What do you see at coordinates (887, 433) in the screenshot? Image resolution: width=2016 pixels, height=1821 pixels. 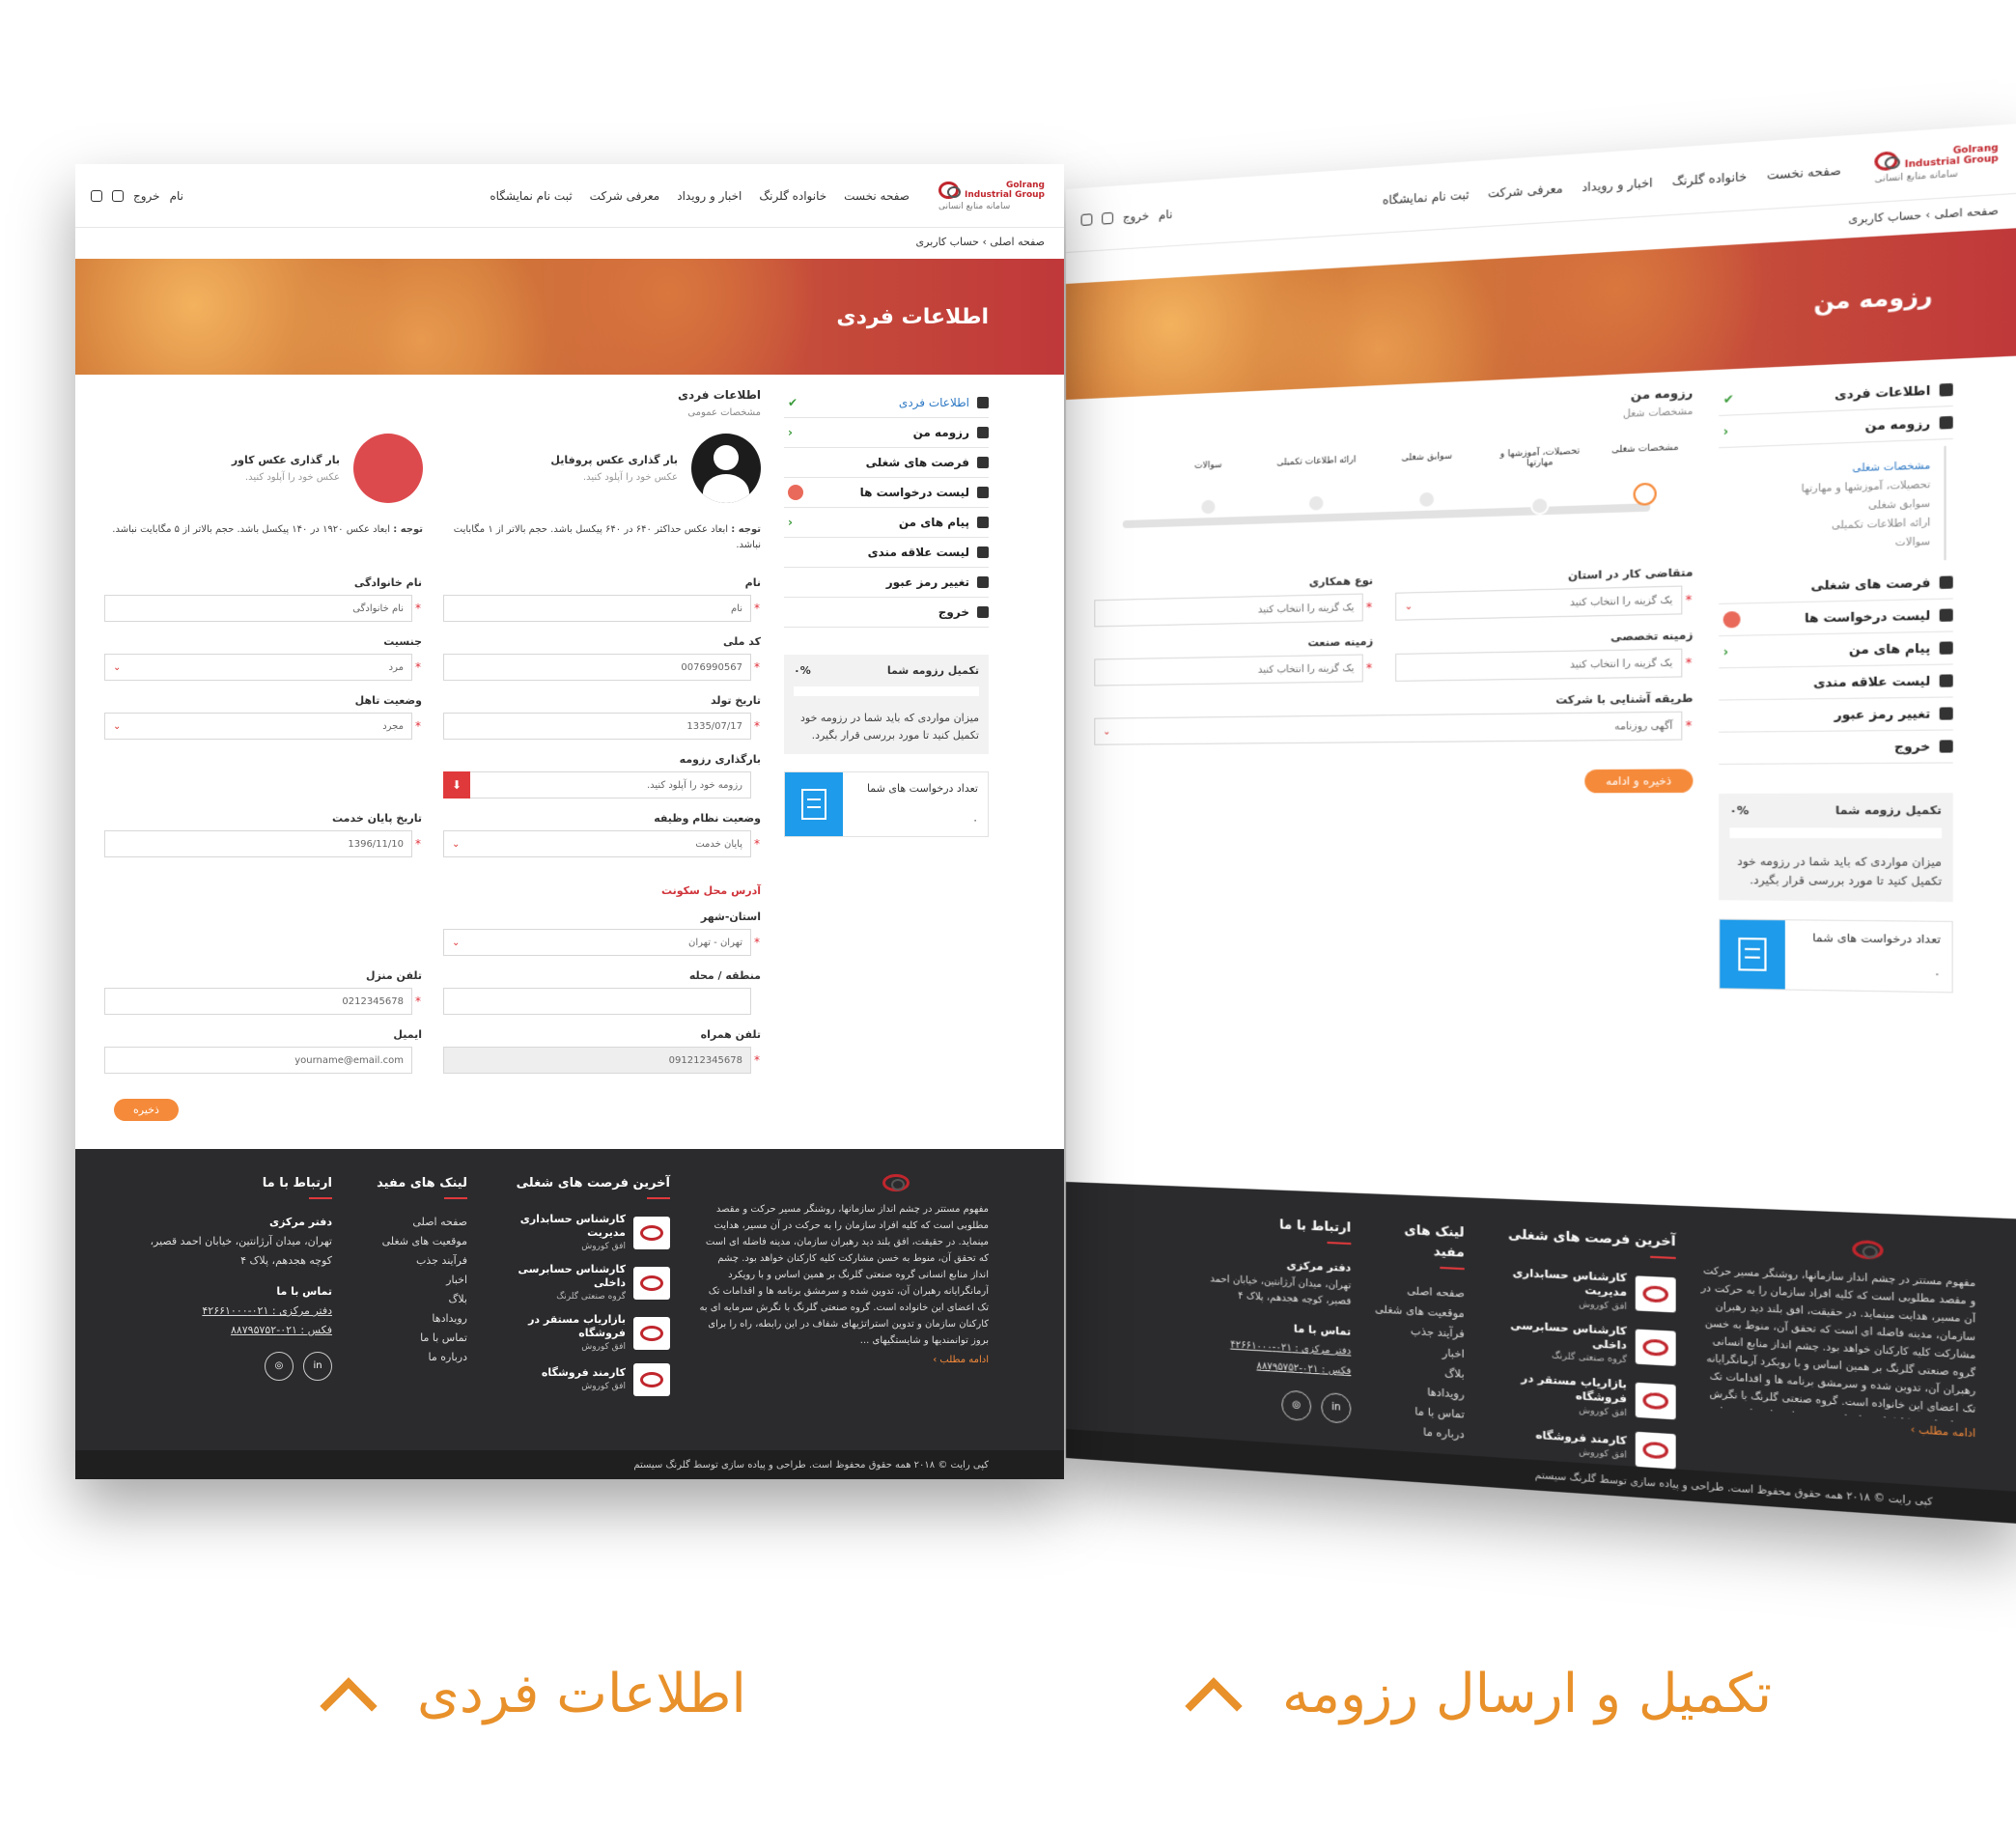 I see `sidebar-item-resume: رزومه من ‹` at bounding box center [887, 433].